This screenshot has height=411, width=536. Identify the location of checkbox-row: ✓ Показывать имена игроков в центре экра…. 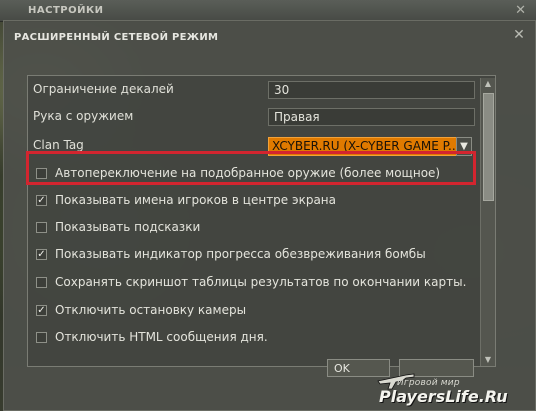
(246, 201).